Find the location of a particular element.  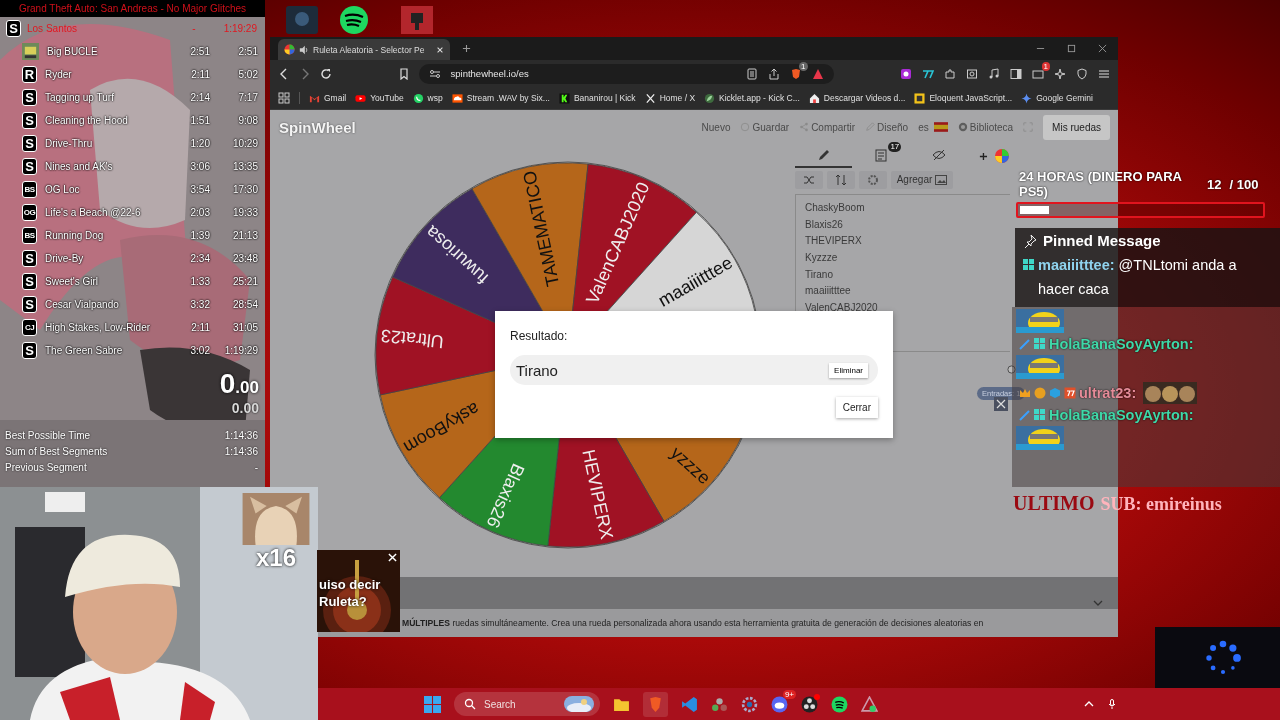

microphone-icon is located at coordinates (1112, 704).